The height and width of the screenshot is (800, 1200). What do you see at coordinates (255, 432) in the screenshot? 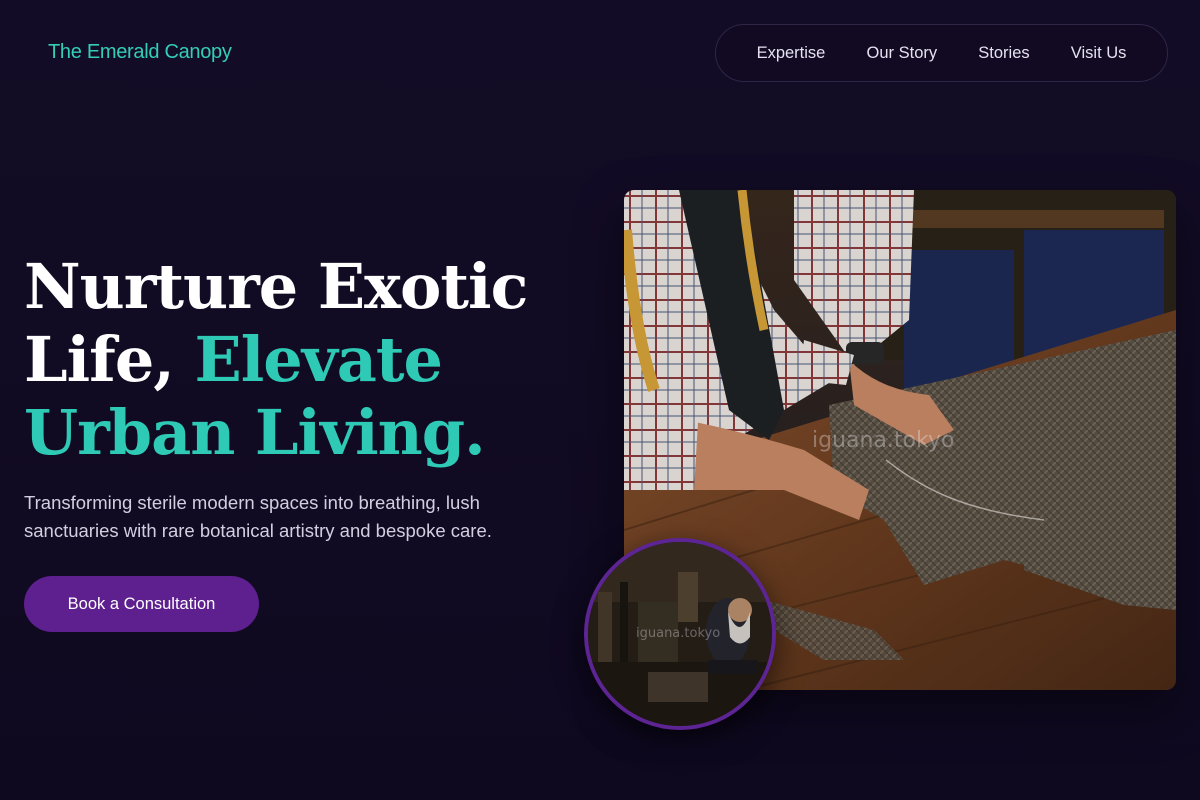
I see `headline-accent-urban-living: Urban Living.` at bounding box center [255, 432].